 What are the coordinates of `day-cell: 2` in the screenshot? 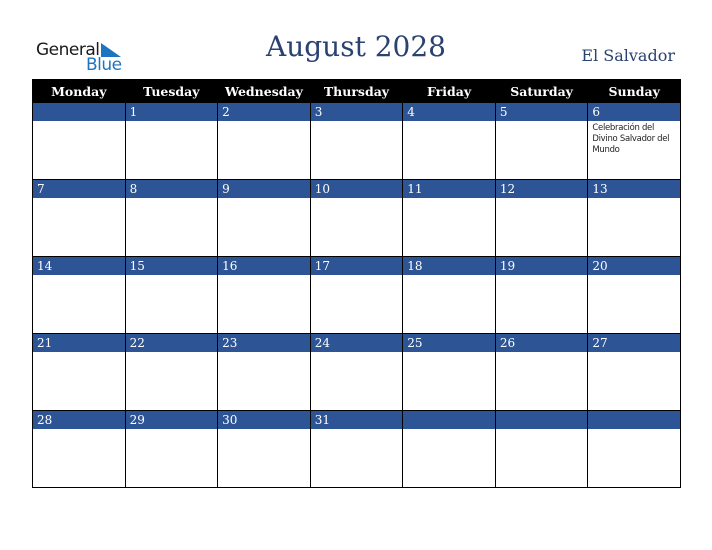 It's located at (264, 141).